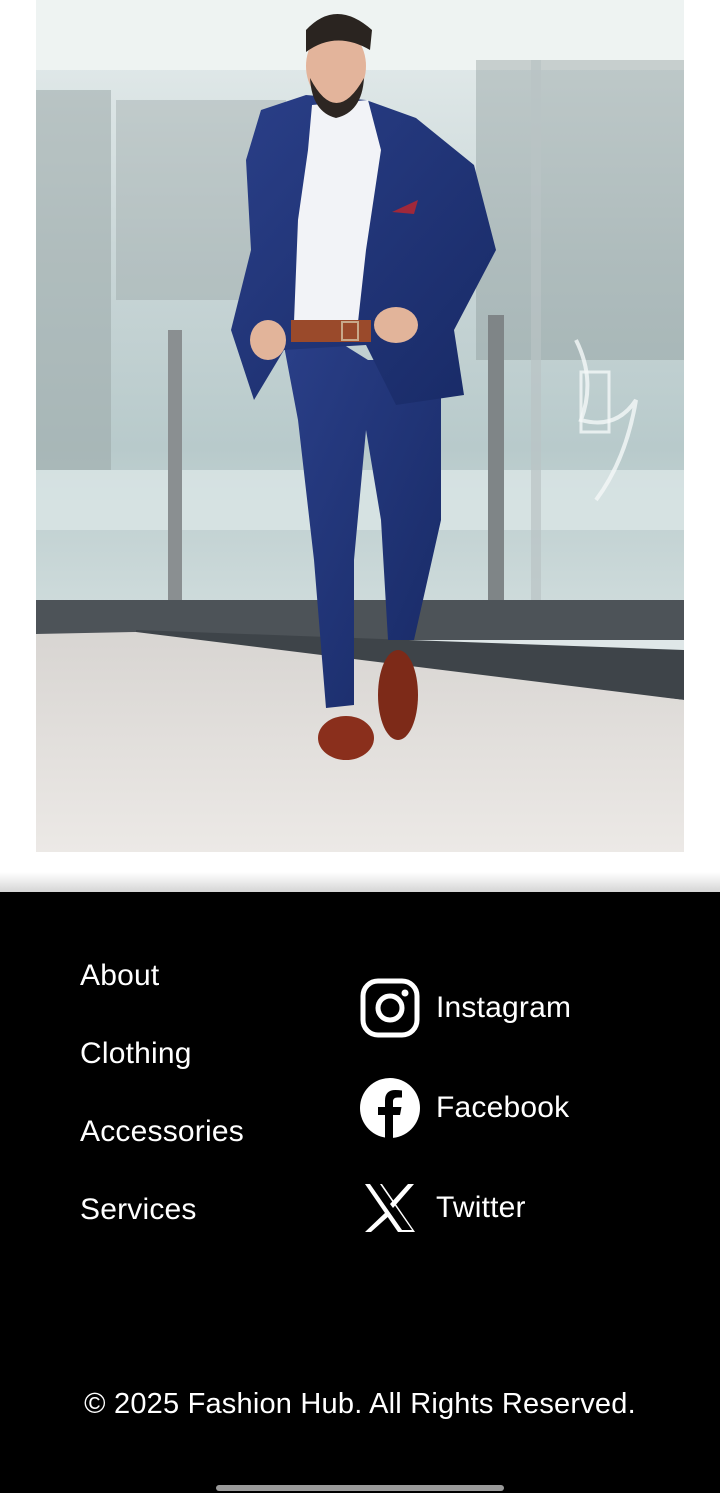 The image size is (720, 1493). I want to click on footer-top-shadow, so click(360, 883).